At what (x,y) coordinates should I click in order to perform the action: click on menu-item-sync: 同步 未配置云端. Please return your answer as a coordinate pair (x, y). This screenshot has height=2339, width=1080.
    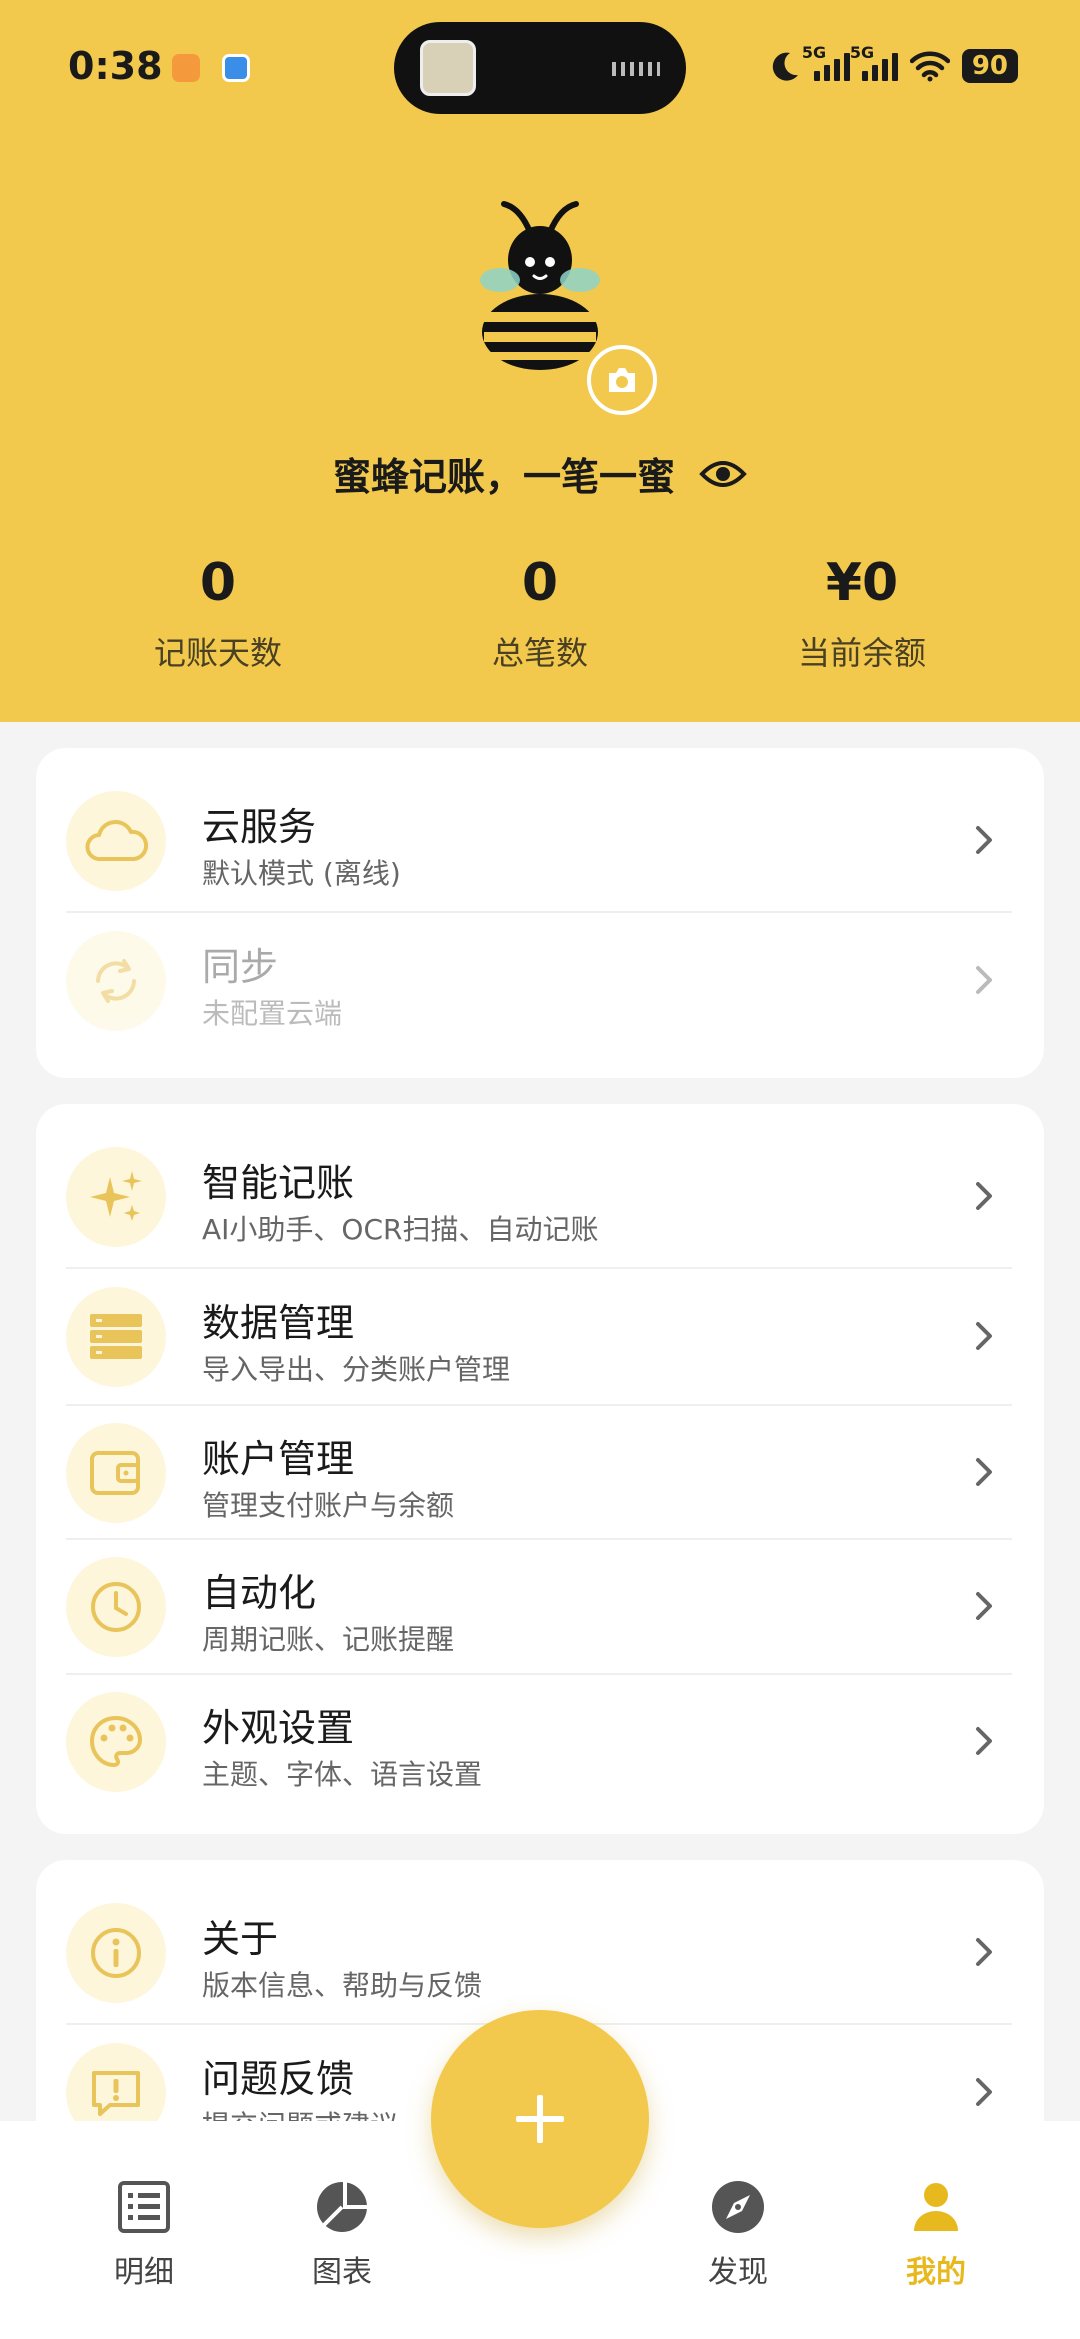
    Looking at the image, I should click on (539, 981).